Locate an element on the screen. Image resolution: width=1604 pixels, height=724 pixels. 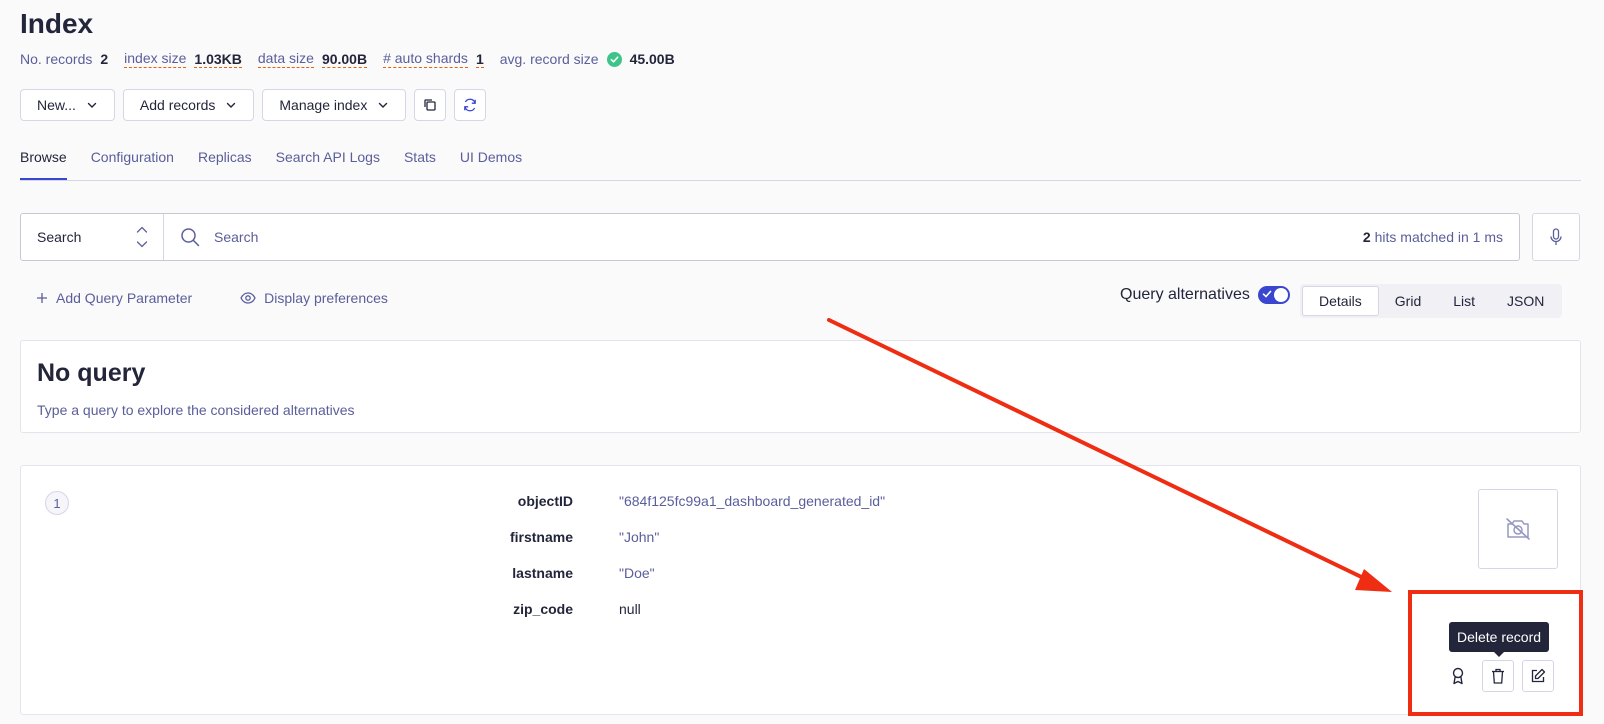
view-switcher: Details Grid List JSON is located at coordinates (1431, 301).